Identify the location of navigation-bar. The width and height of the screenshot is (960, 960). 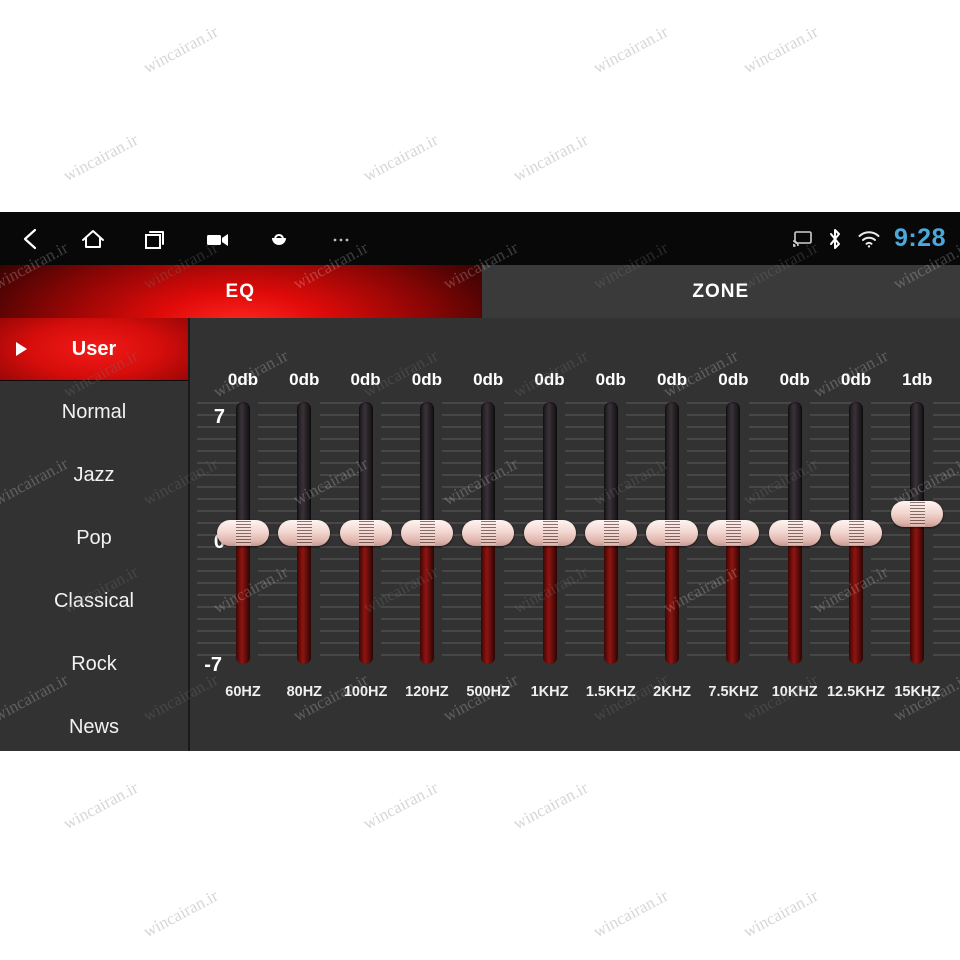
(186, 238).